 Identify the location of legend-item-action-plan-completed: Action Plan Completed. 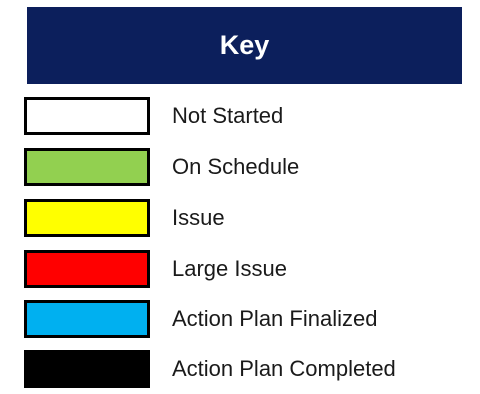
(249, 372).